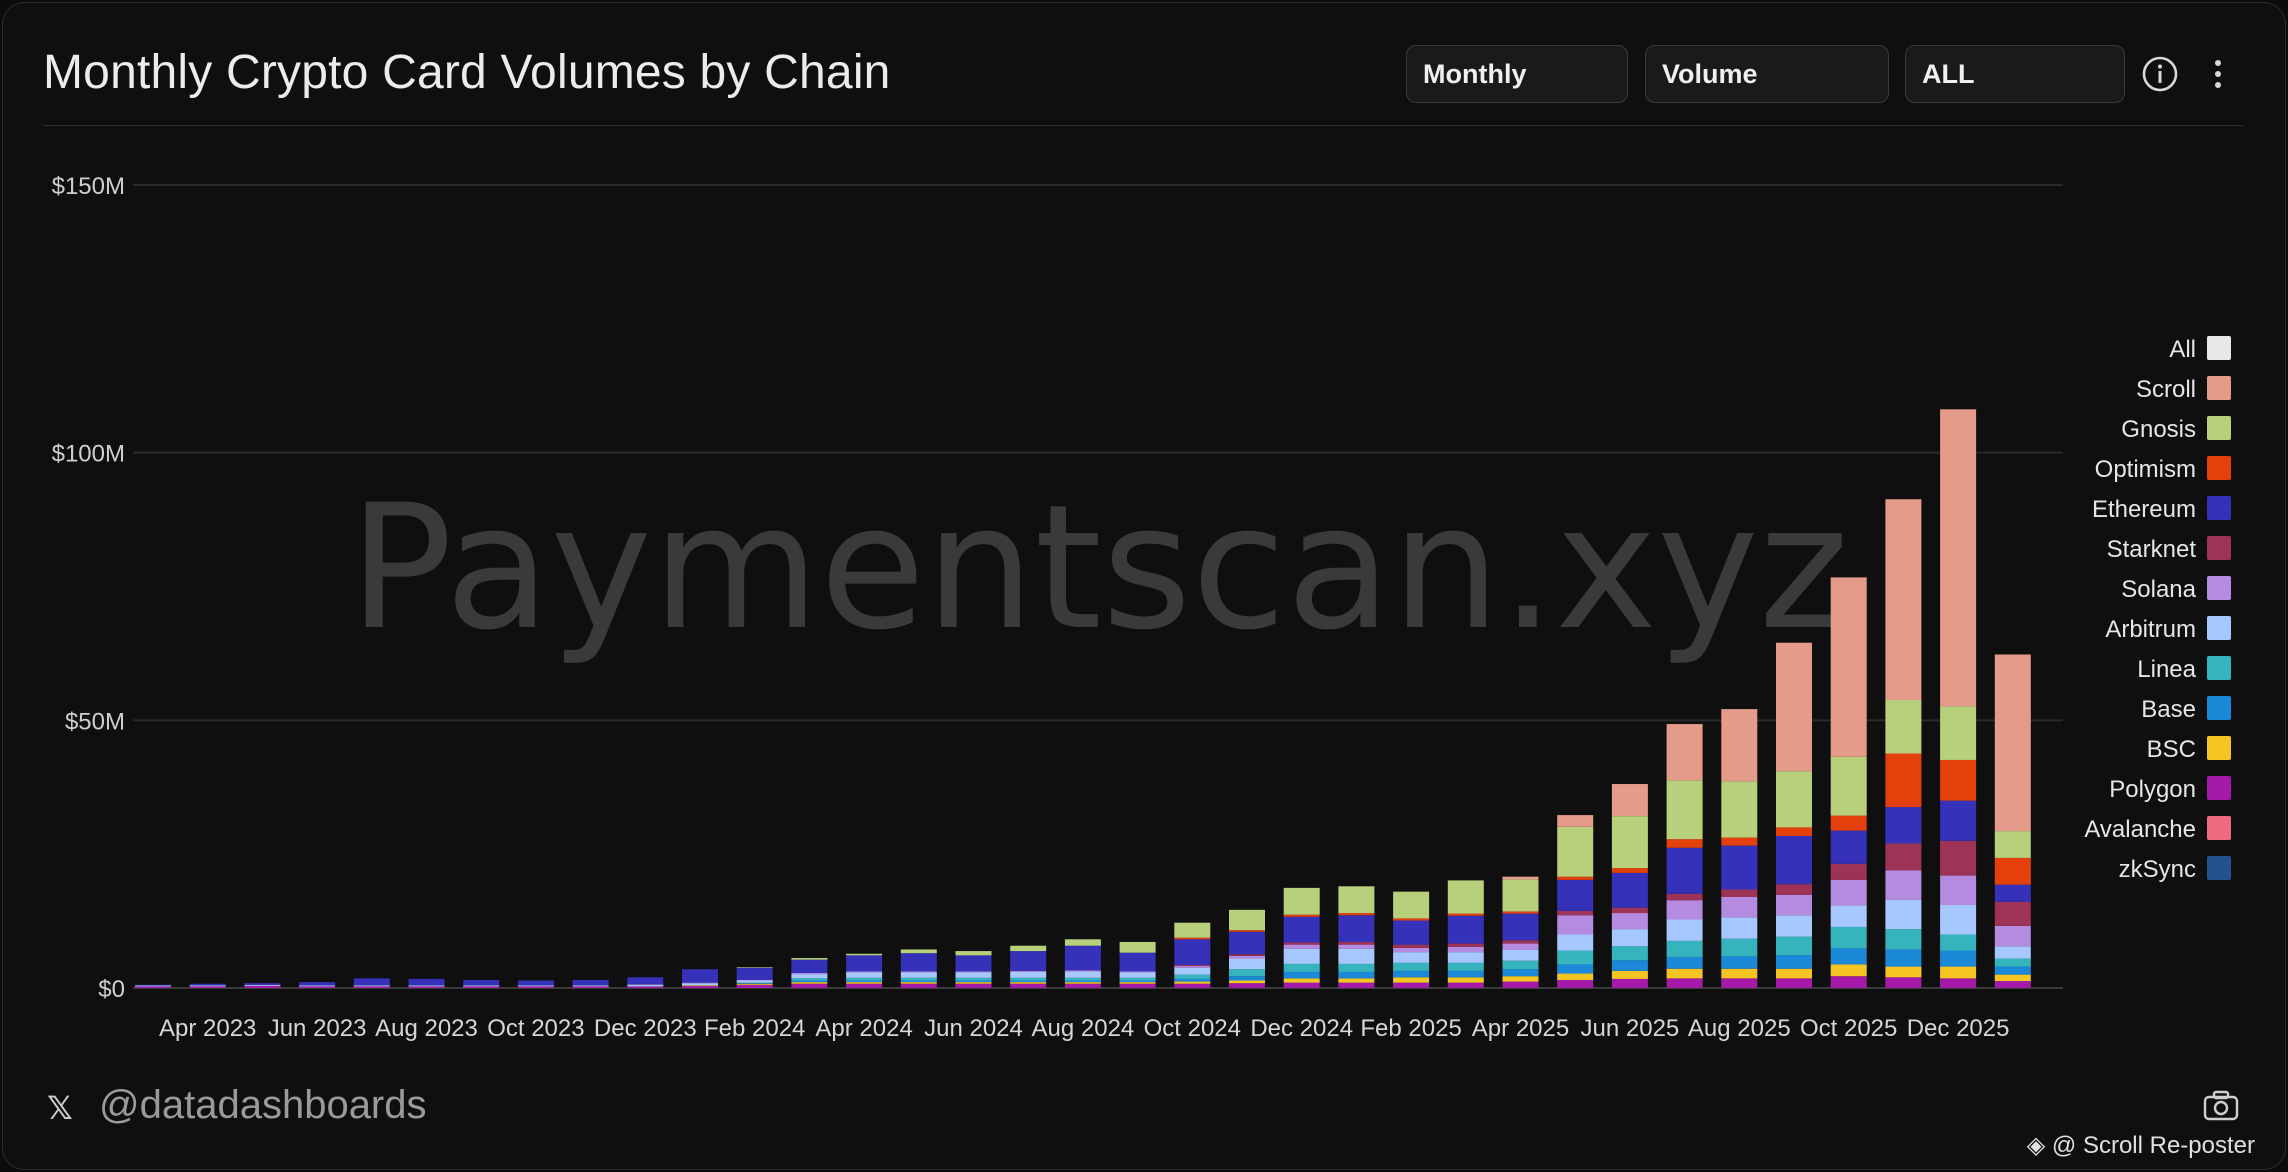 Image resolution: width=2288 pixels, height=1172 pixels. I want to click on legend-label-linea: Linea, so click(2166, 669).